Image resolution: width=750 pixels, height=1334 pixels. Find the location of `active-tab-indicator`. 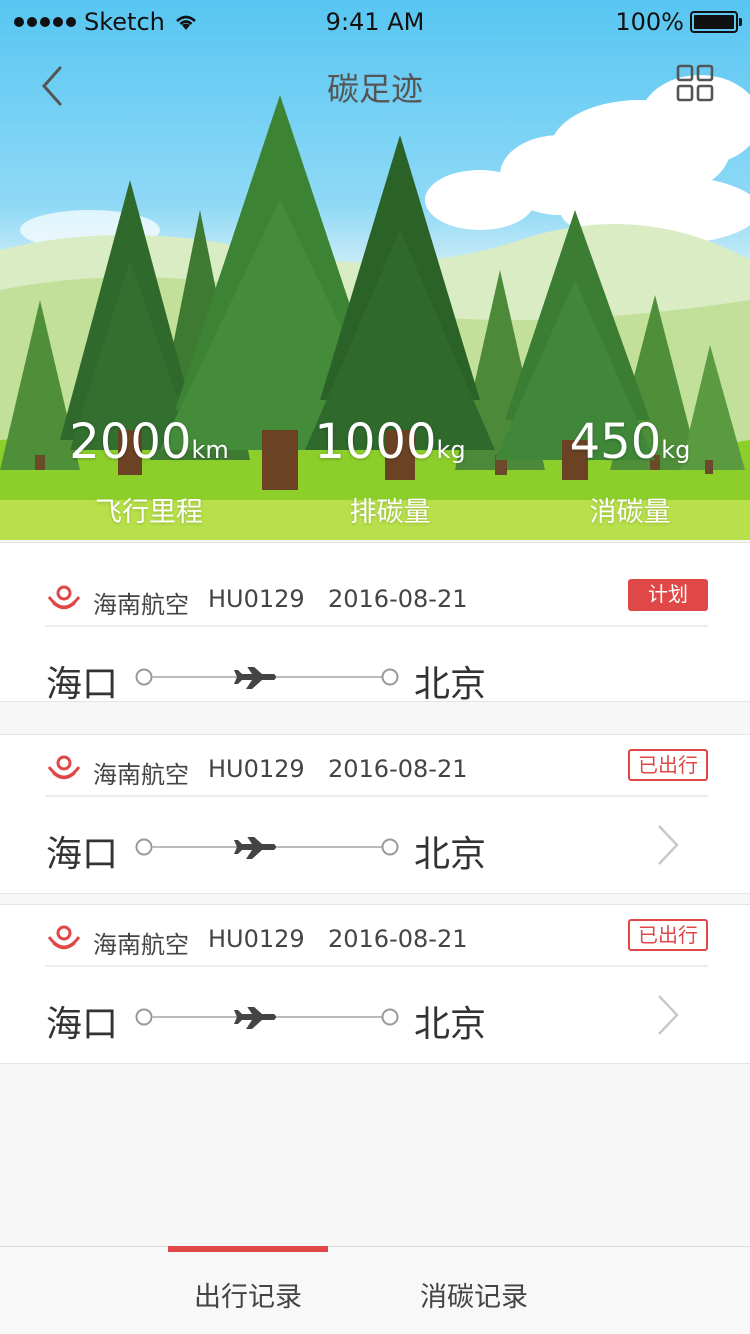

active-tab-indicator is located at coordinates (248, 1249).